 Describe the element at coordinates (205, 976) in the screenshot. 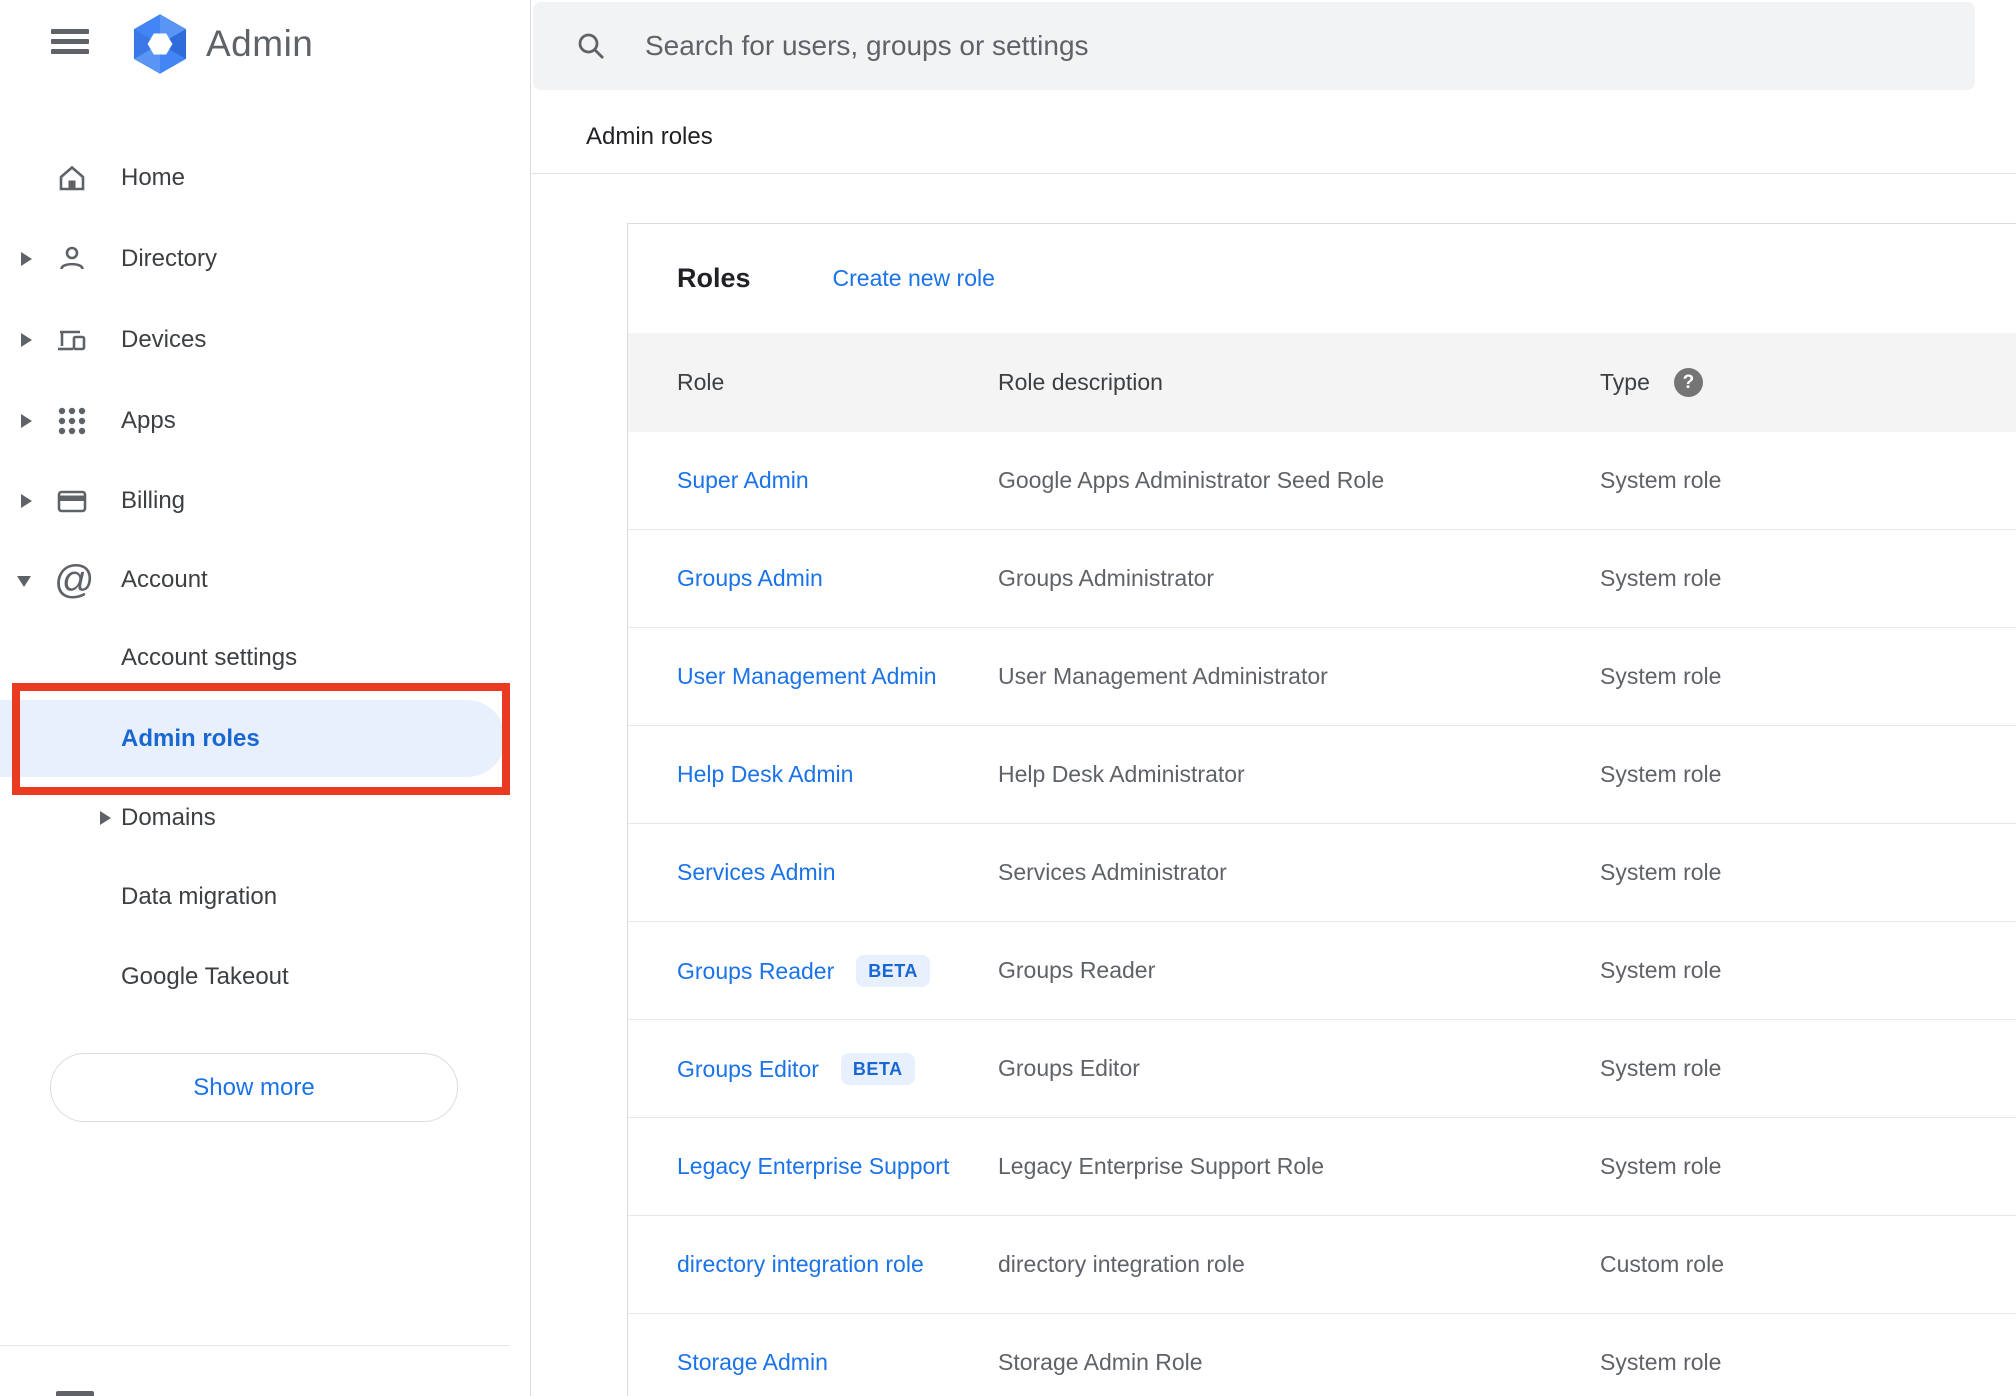

I see `sidebar-item-label: Google Takeout` at that location.